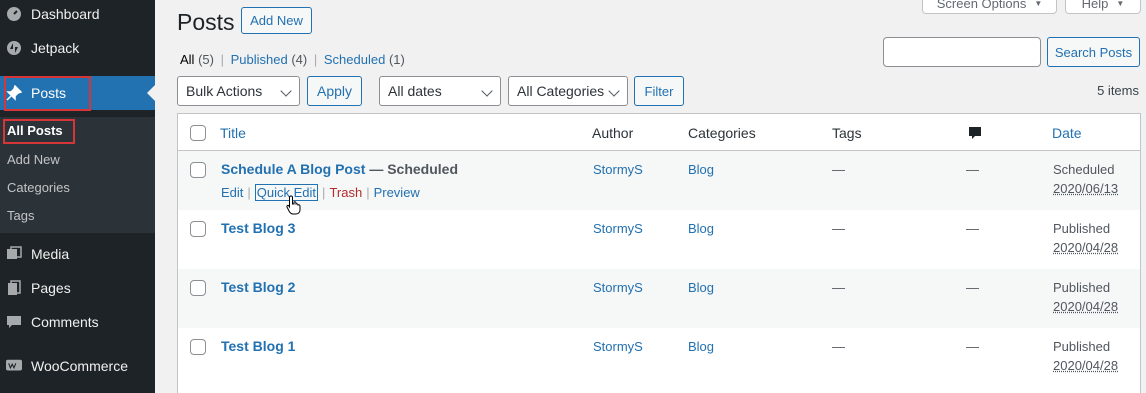 This screenshot has width=1146, height=393. I want to click on help-label: Help, so click(1095, 5).